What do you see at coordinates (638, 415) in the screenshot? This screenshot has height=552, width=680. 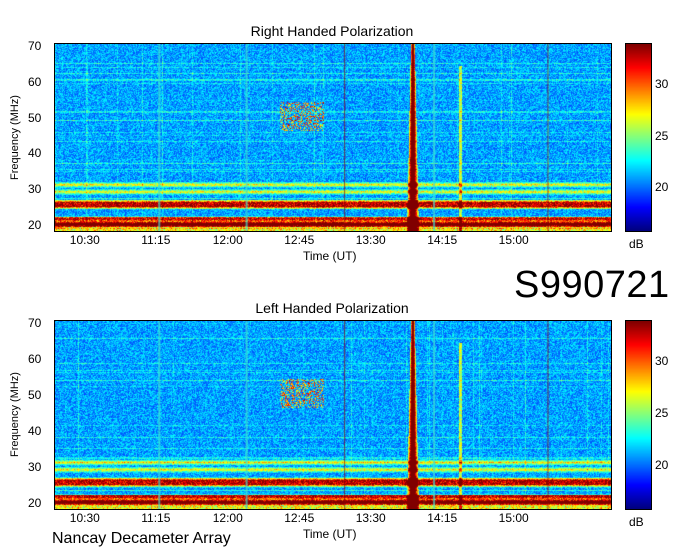 I see `colorbar-left` at bounding box center [638, 415].